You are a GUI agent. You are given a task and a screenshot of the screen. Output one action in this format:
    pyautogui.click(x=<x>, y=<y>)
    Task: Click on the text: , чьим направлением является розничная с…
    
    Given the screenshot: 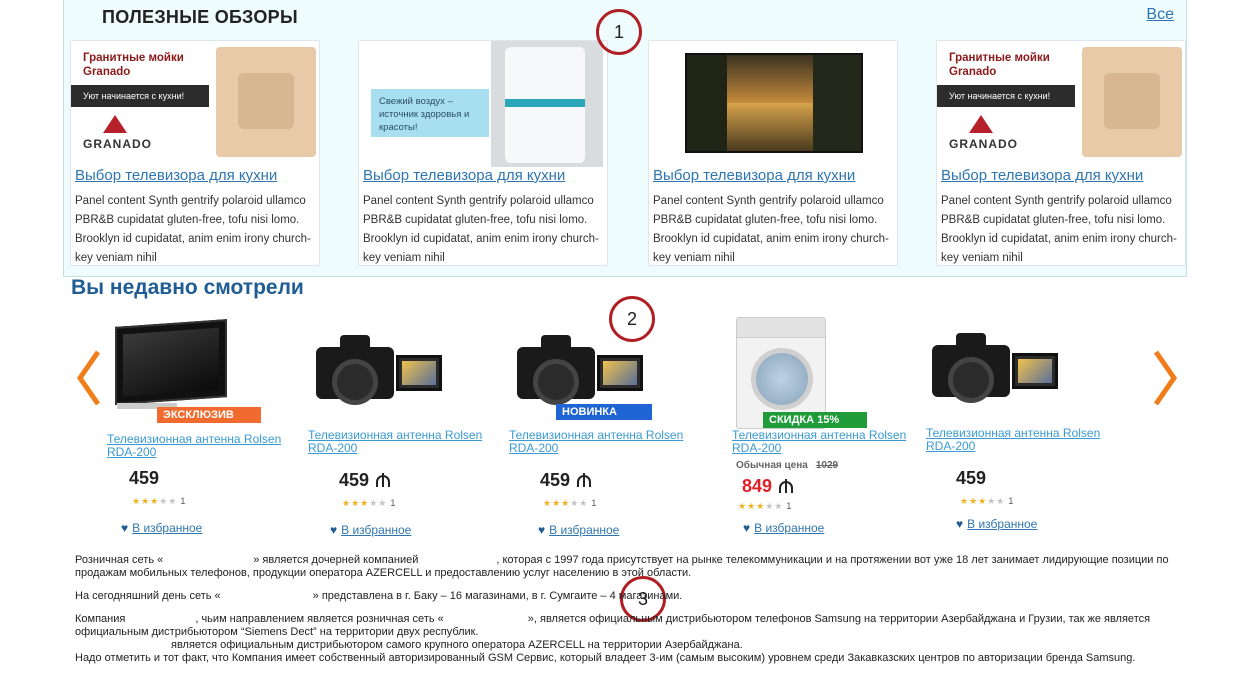 What is the action you would take?
    pyautogui.click(x=319, y=619)
    